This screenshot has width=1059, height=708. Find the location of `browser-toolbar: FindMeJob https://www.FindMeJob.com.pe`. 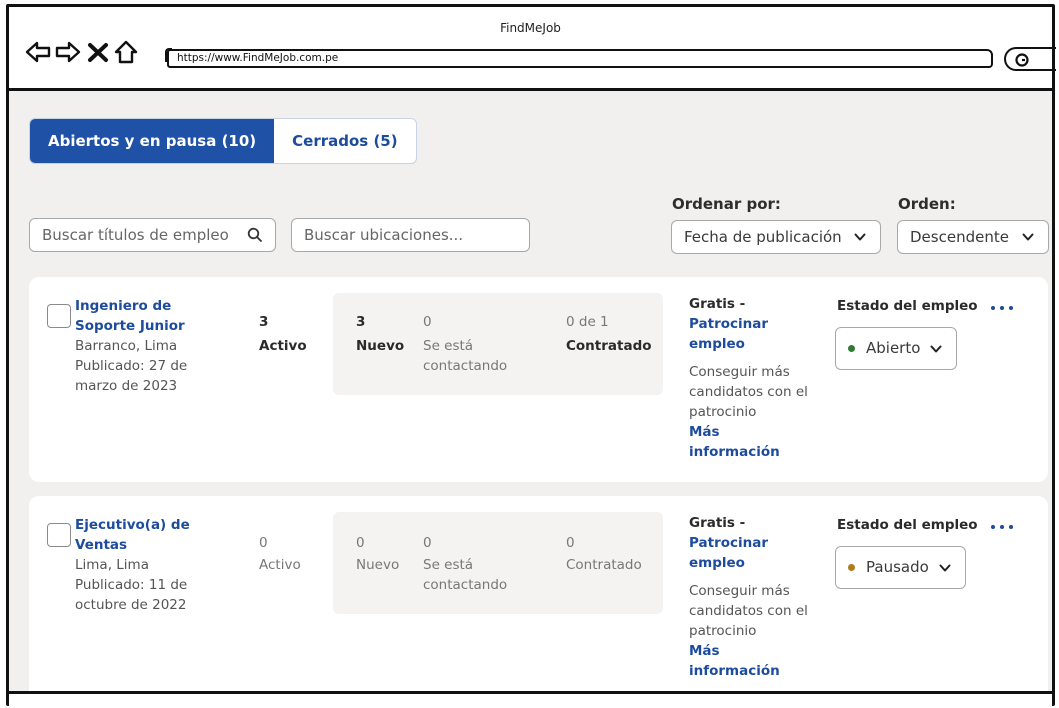

browser-toolbar: FindMeJob https://www.FindMeJob.com.pe is located at coordinates (532, 49).